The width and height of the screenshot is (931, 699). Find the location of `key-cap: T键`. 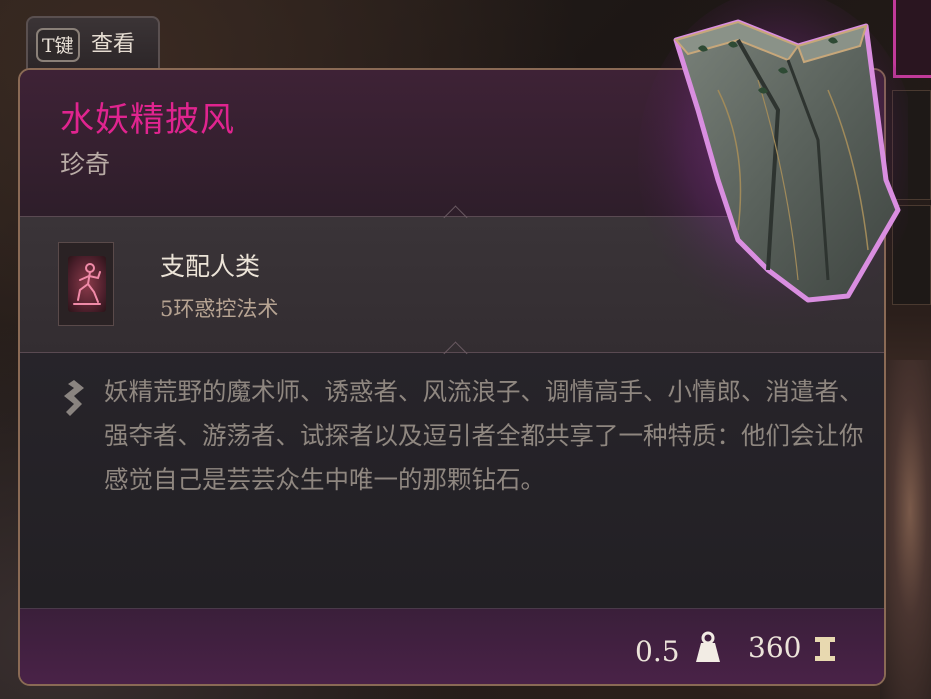

key-cap: T键 is located at coordinates (58, 45).